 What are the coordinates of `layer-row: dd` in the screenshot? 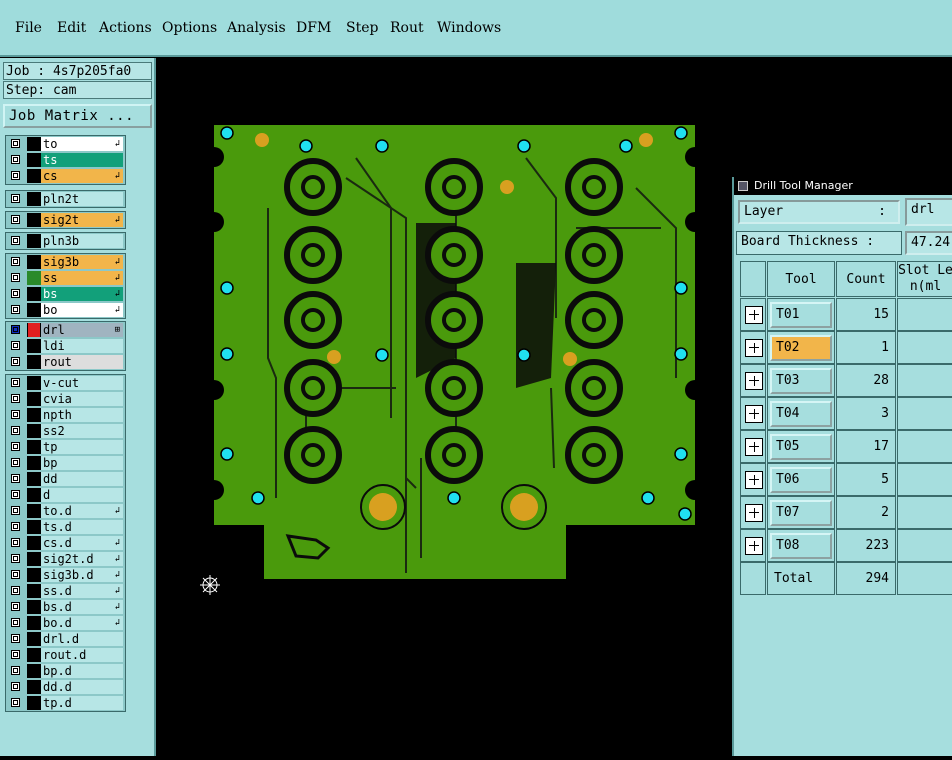 It's located at (65, 479).